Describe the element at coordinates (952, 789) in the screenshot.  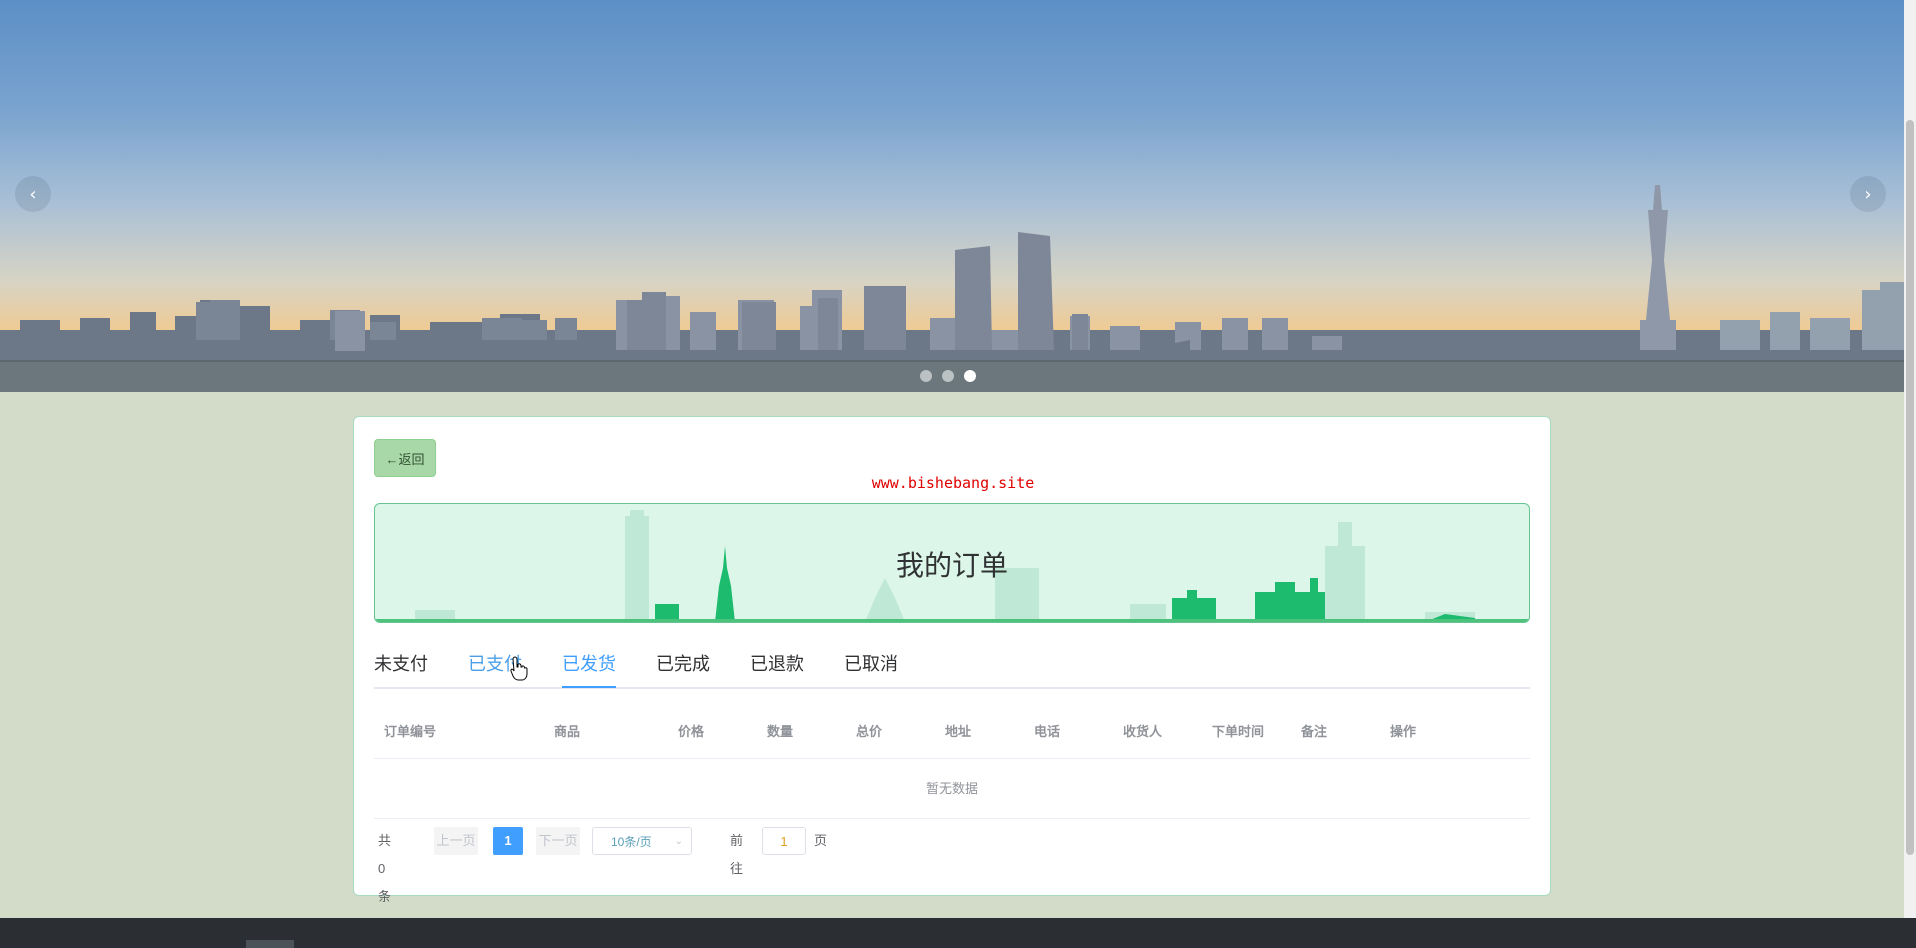
I see `table-empty-state: 暂无数据` at that location.